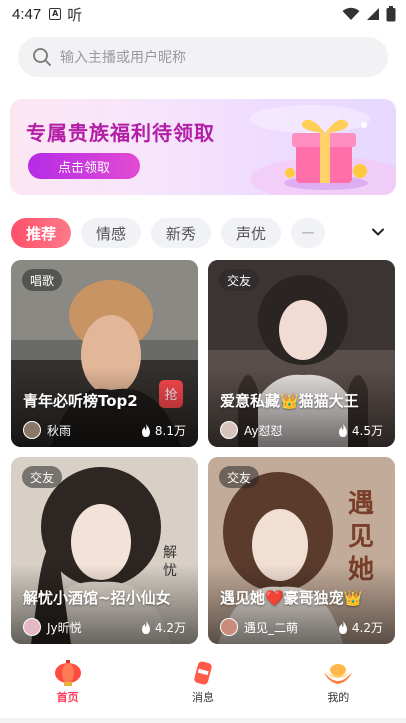 The height and width of the screenshot is (723, 406). What do you see at coordinates (104, 550) in the screenshot?
I see `room-card: 解 忧 交友 解忧小酒馆~招小仙女 Jy昕悦 4.2万` at bounding box center [104, 550].